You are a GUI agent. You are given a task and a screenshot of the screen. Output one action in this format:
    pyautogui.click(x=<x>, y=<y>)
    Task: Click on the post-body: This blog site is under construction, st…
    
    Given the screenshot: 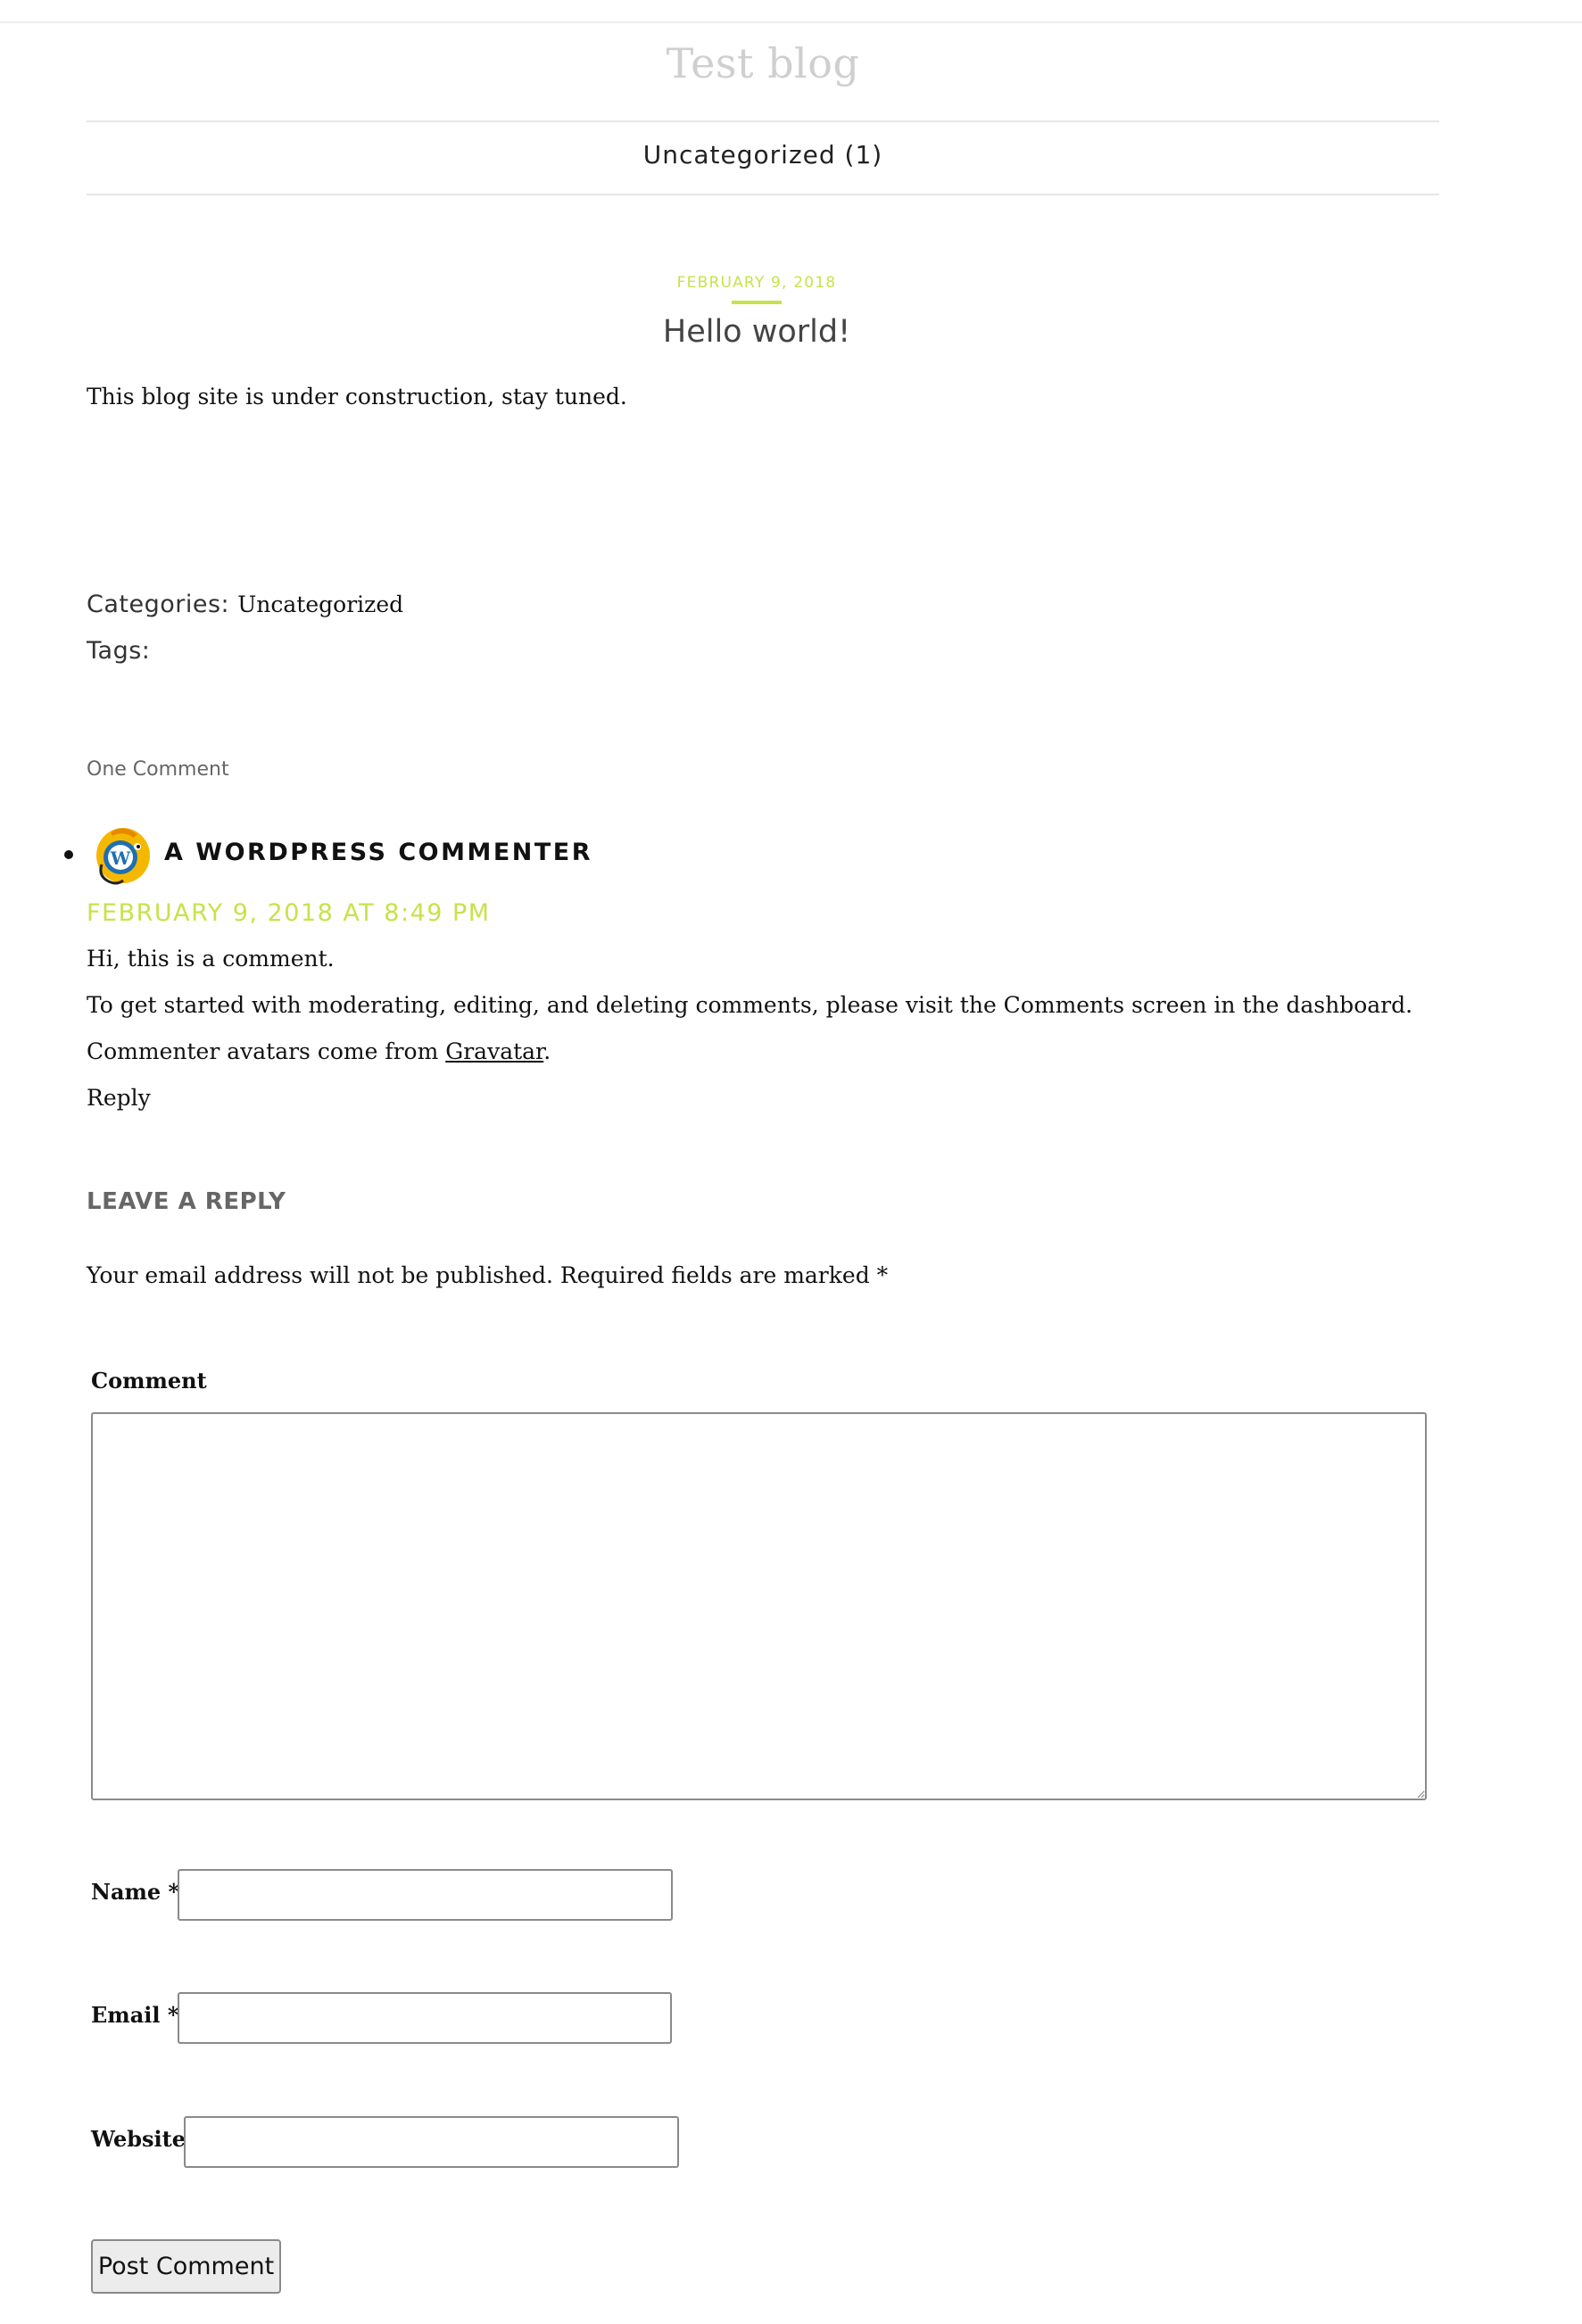 What is the action you would take?
    pyautogui.click(x=357, y=397)
    